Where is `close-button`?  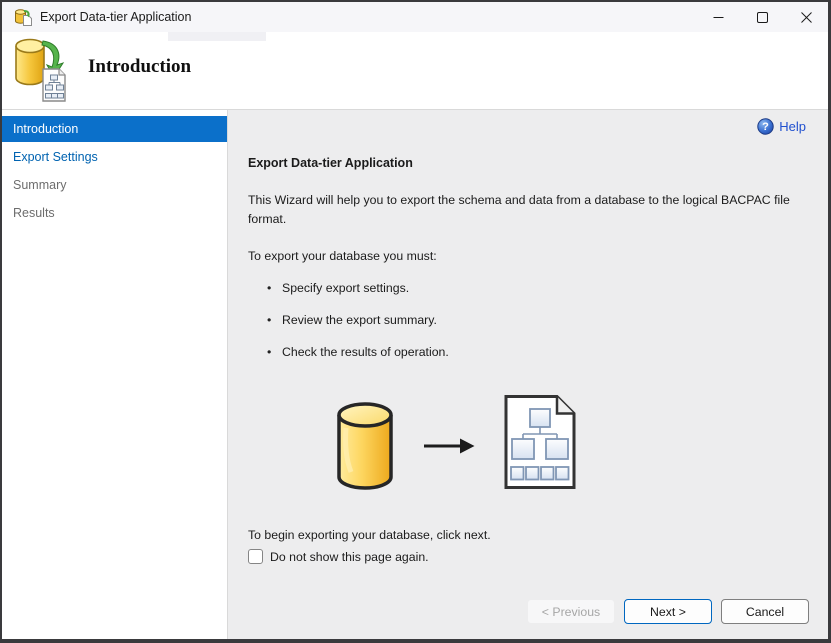 close-button is located at coordinates (806, 17).